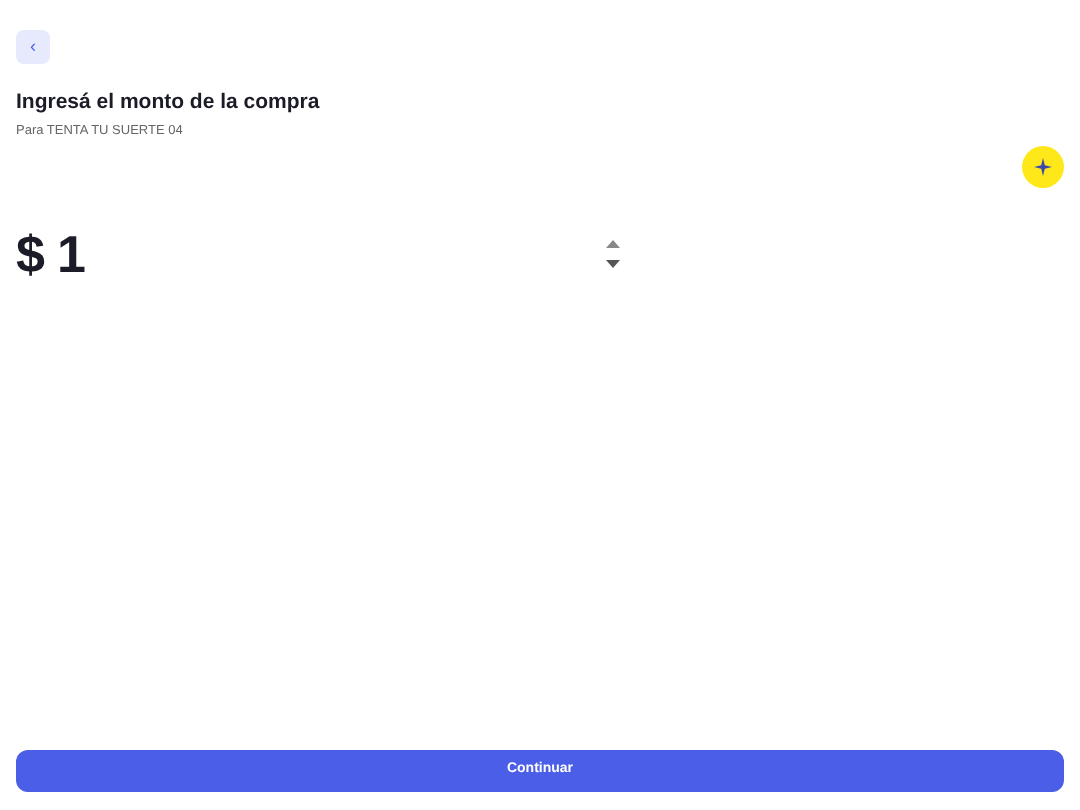 The width and height of the screenshot is (1080, 810). What do you see at coordinates (30, 254) in the screenshot?
I see `currency-symbol: $` at bounding box center [30, 254].